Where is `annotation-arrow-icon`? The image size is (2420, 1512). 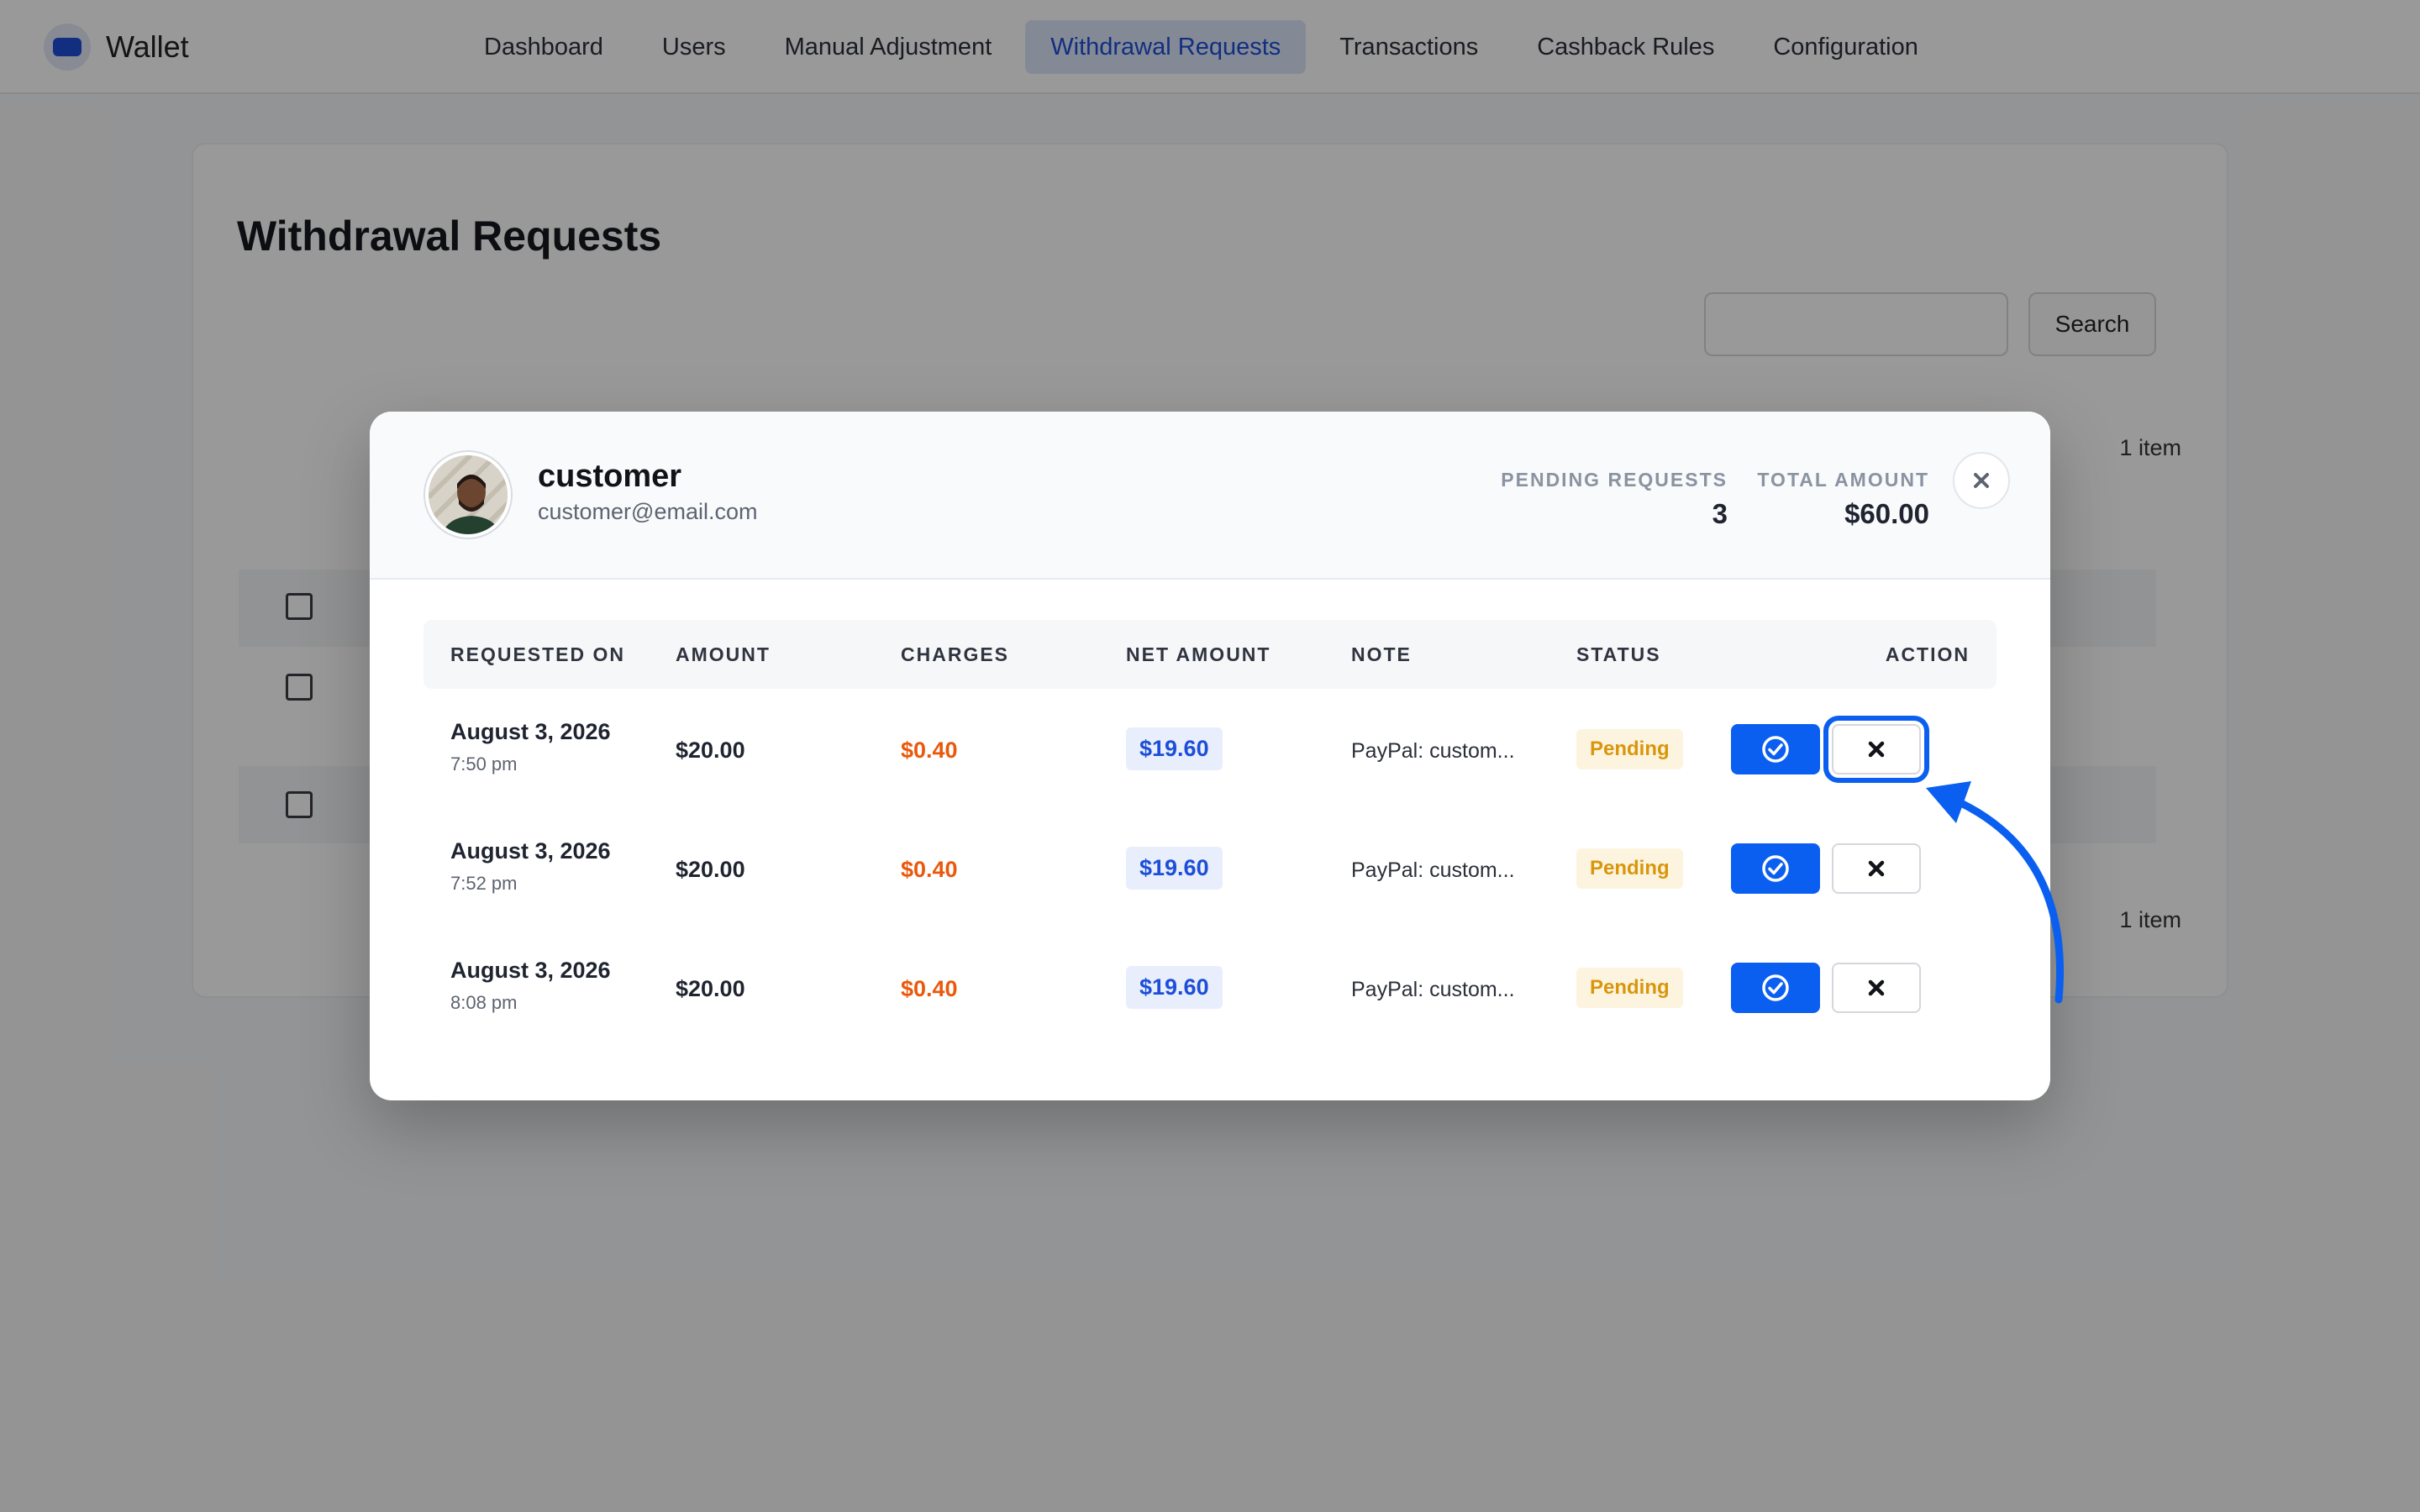
annotation-arrow-icon is located at coordinates (1995, 892).